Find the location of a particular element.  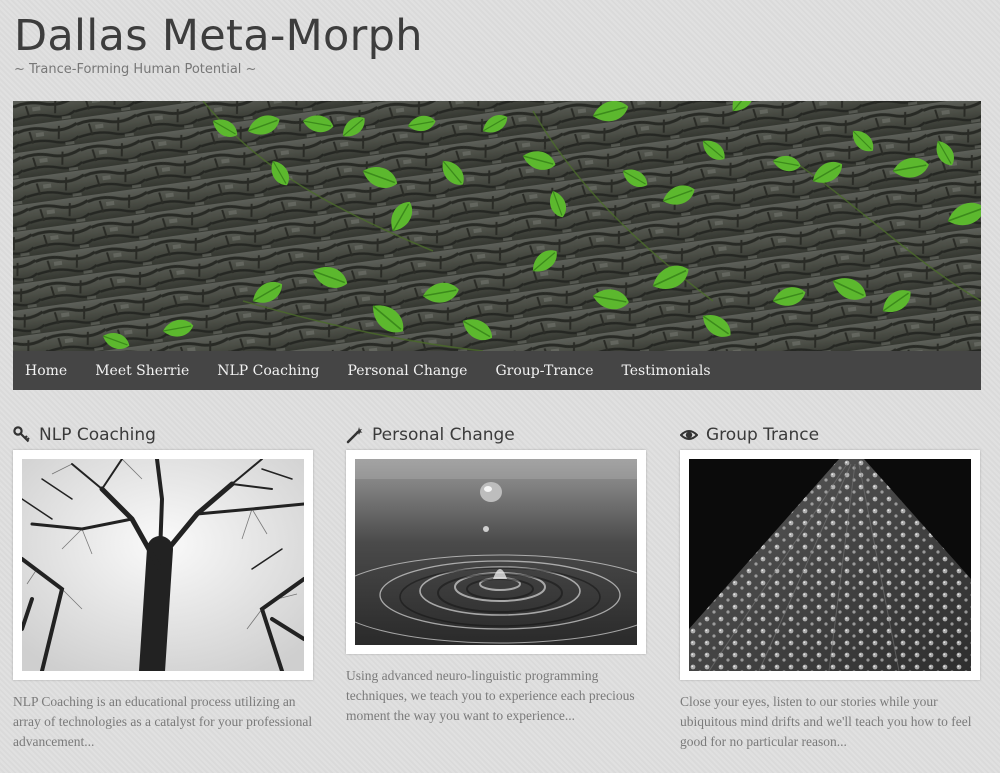

nav-item-group-trance: Group-Trance is located at coordinates (544, 371).